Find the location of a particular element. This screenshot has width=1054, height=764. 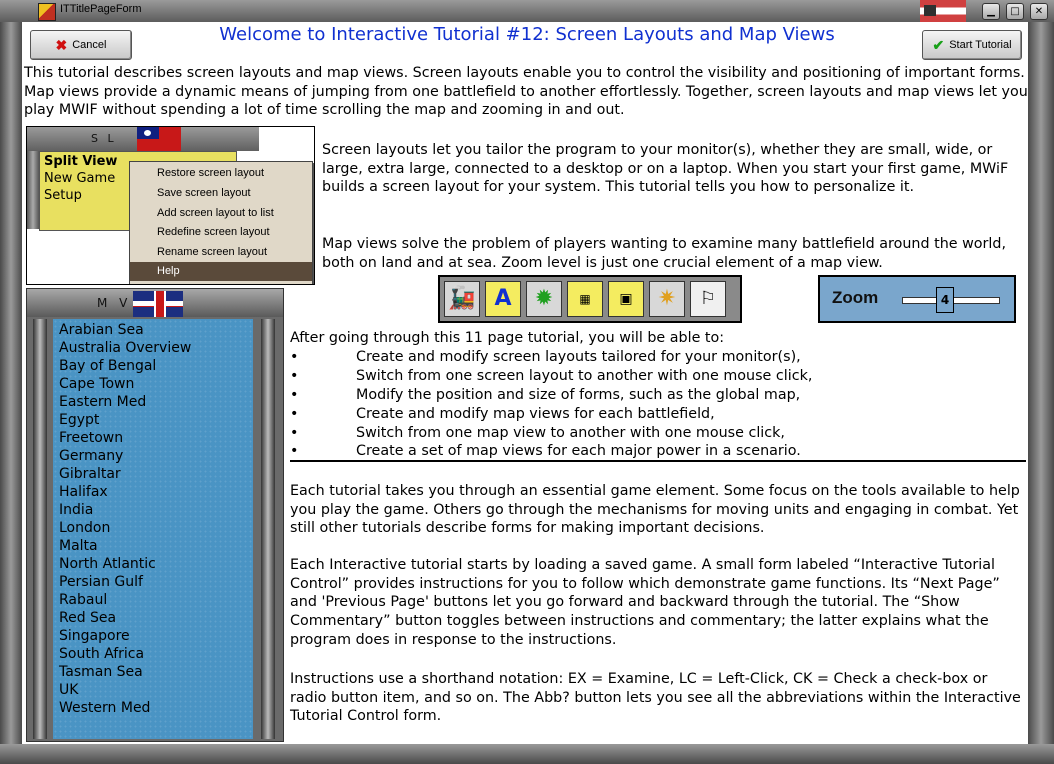

window-frame-bottom is located at coordinates (527, 754).